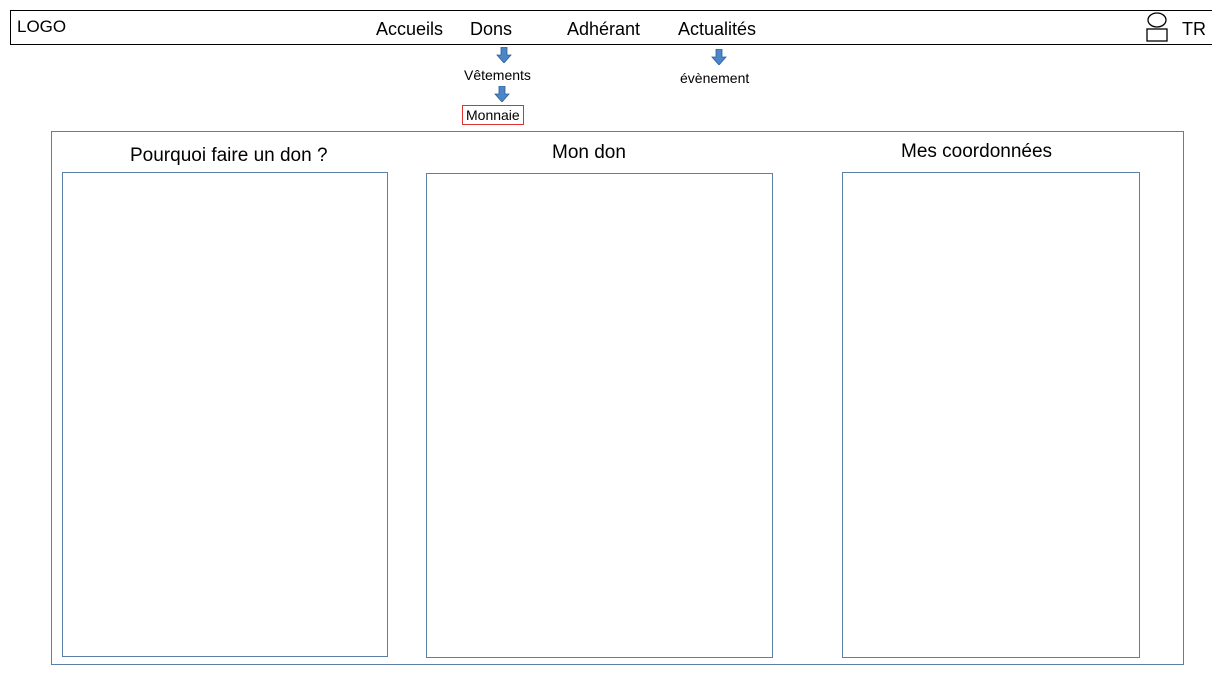 Image resolution: width=1214 pixels, height=684 pixels. Describe the element at coordinates (497, 75) in the screenshot. I see `submenu-item-vetements: Vêtements` at that location.